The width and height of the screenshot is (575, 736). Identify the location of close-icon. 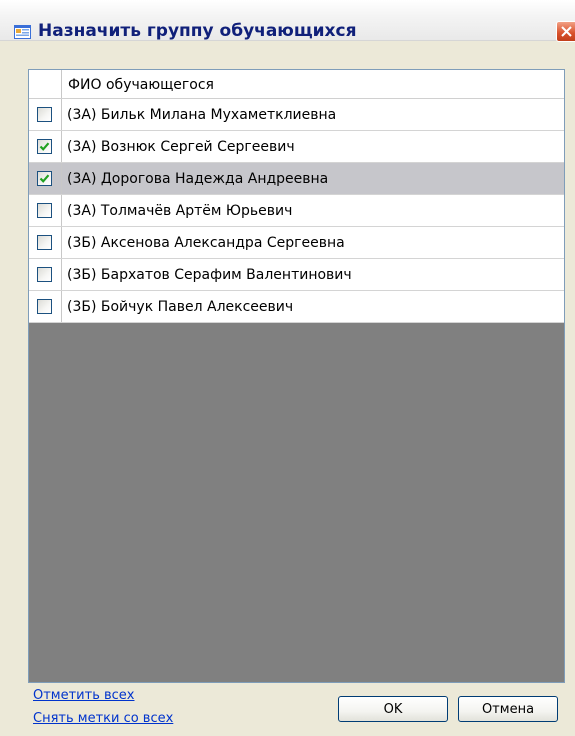
(566, 31).